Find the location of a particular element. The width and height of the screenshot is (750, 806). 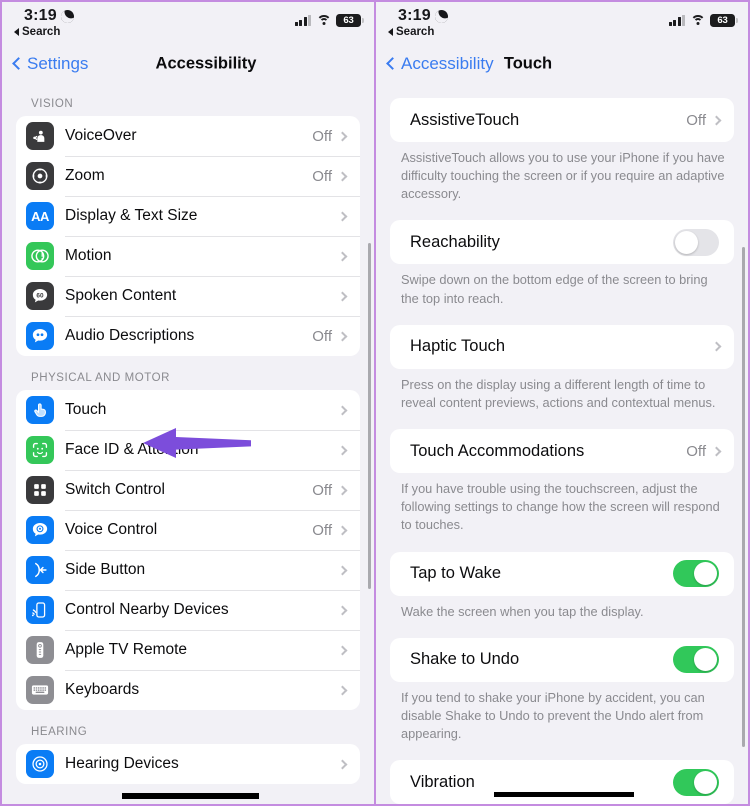

back-button-settings: Settings is located at coordinates (50, 64).